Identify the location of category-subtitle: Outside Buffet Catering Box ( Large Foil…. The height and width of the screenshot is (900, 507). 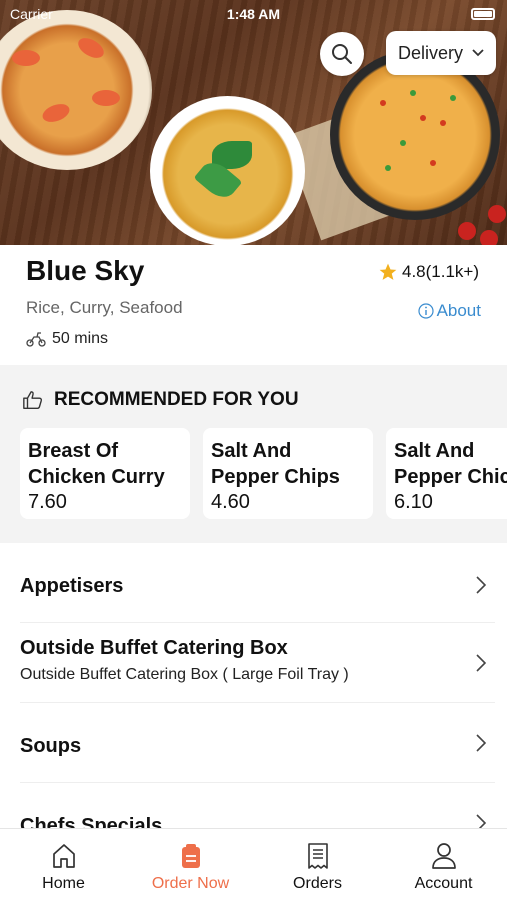
(184, 674).